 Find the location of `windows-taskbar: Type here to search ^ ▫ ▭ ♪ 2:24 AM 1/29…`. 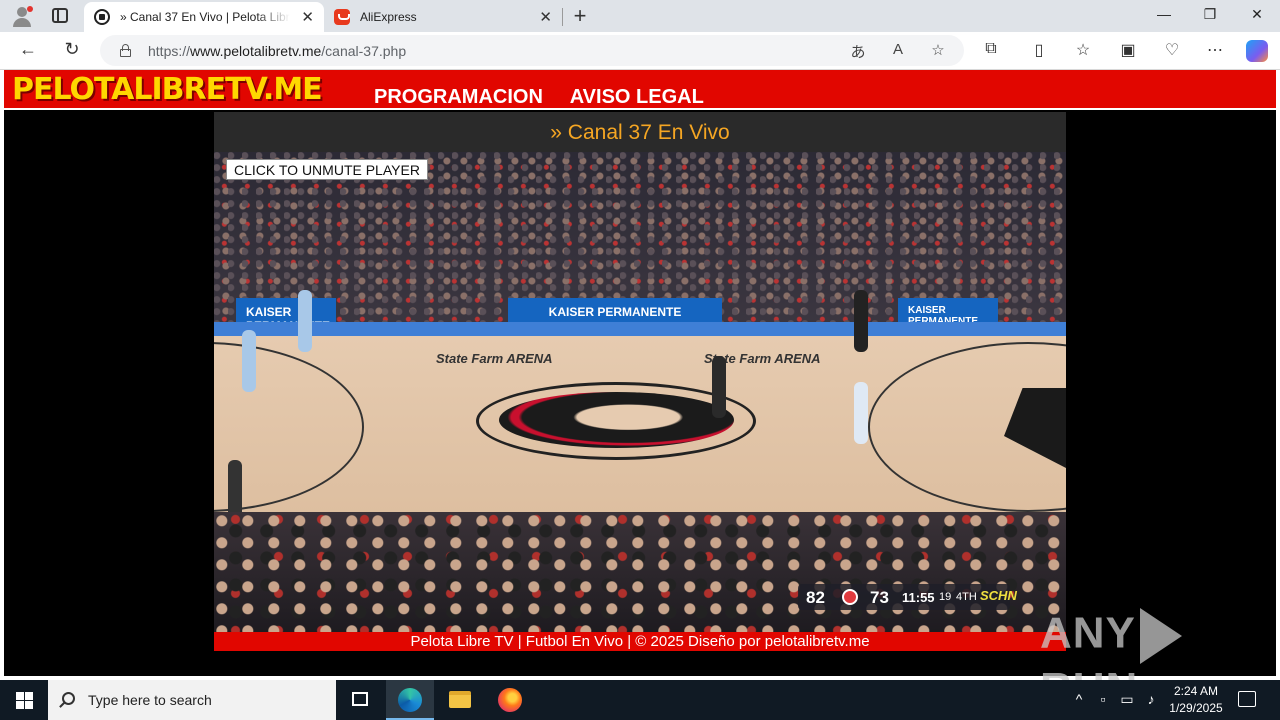

windows-taskbar: Type here to search ^ ▫ ▭ ♪ 2:24 AM 1/29… is located at coordinates (640, 700).